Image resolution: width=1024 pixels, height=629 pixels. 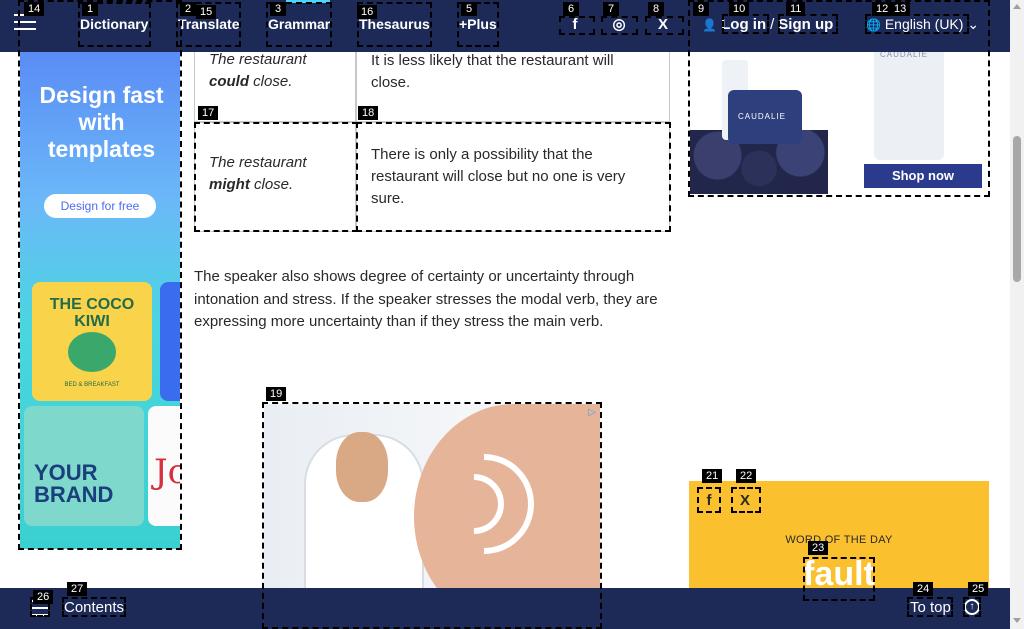 I want to click on template-tile-your-brand: YOUR BRAND, so click(x=84, y=466).